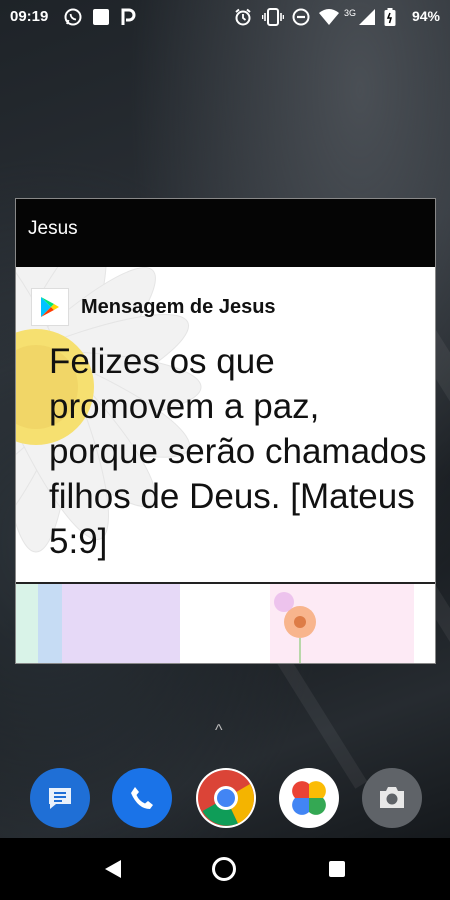 The image size is (450, 900). I want to click on banner-flower-segment, so click(342, 623).